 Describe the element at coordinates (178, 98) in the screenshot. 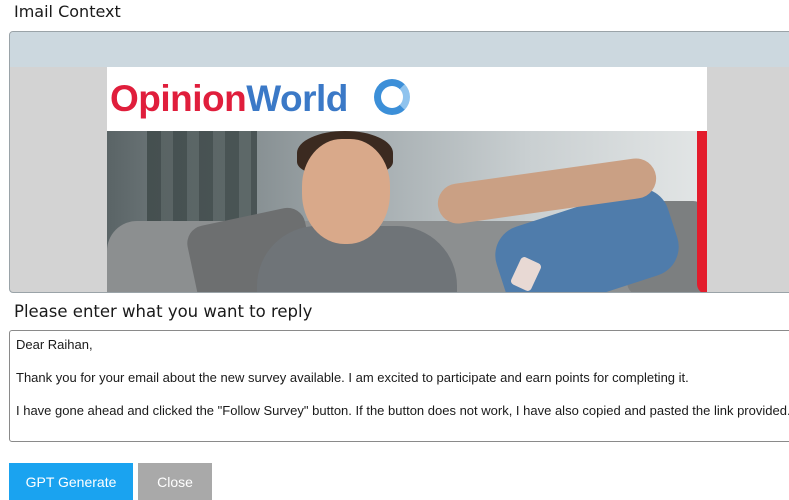

I see `brand-logo-part1: Opinion` at that location.